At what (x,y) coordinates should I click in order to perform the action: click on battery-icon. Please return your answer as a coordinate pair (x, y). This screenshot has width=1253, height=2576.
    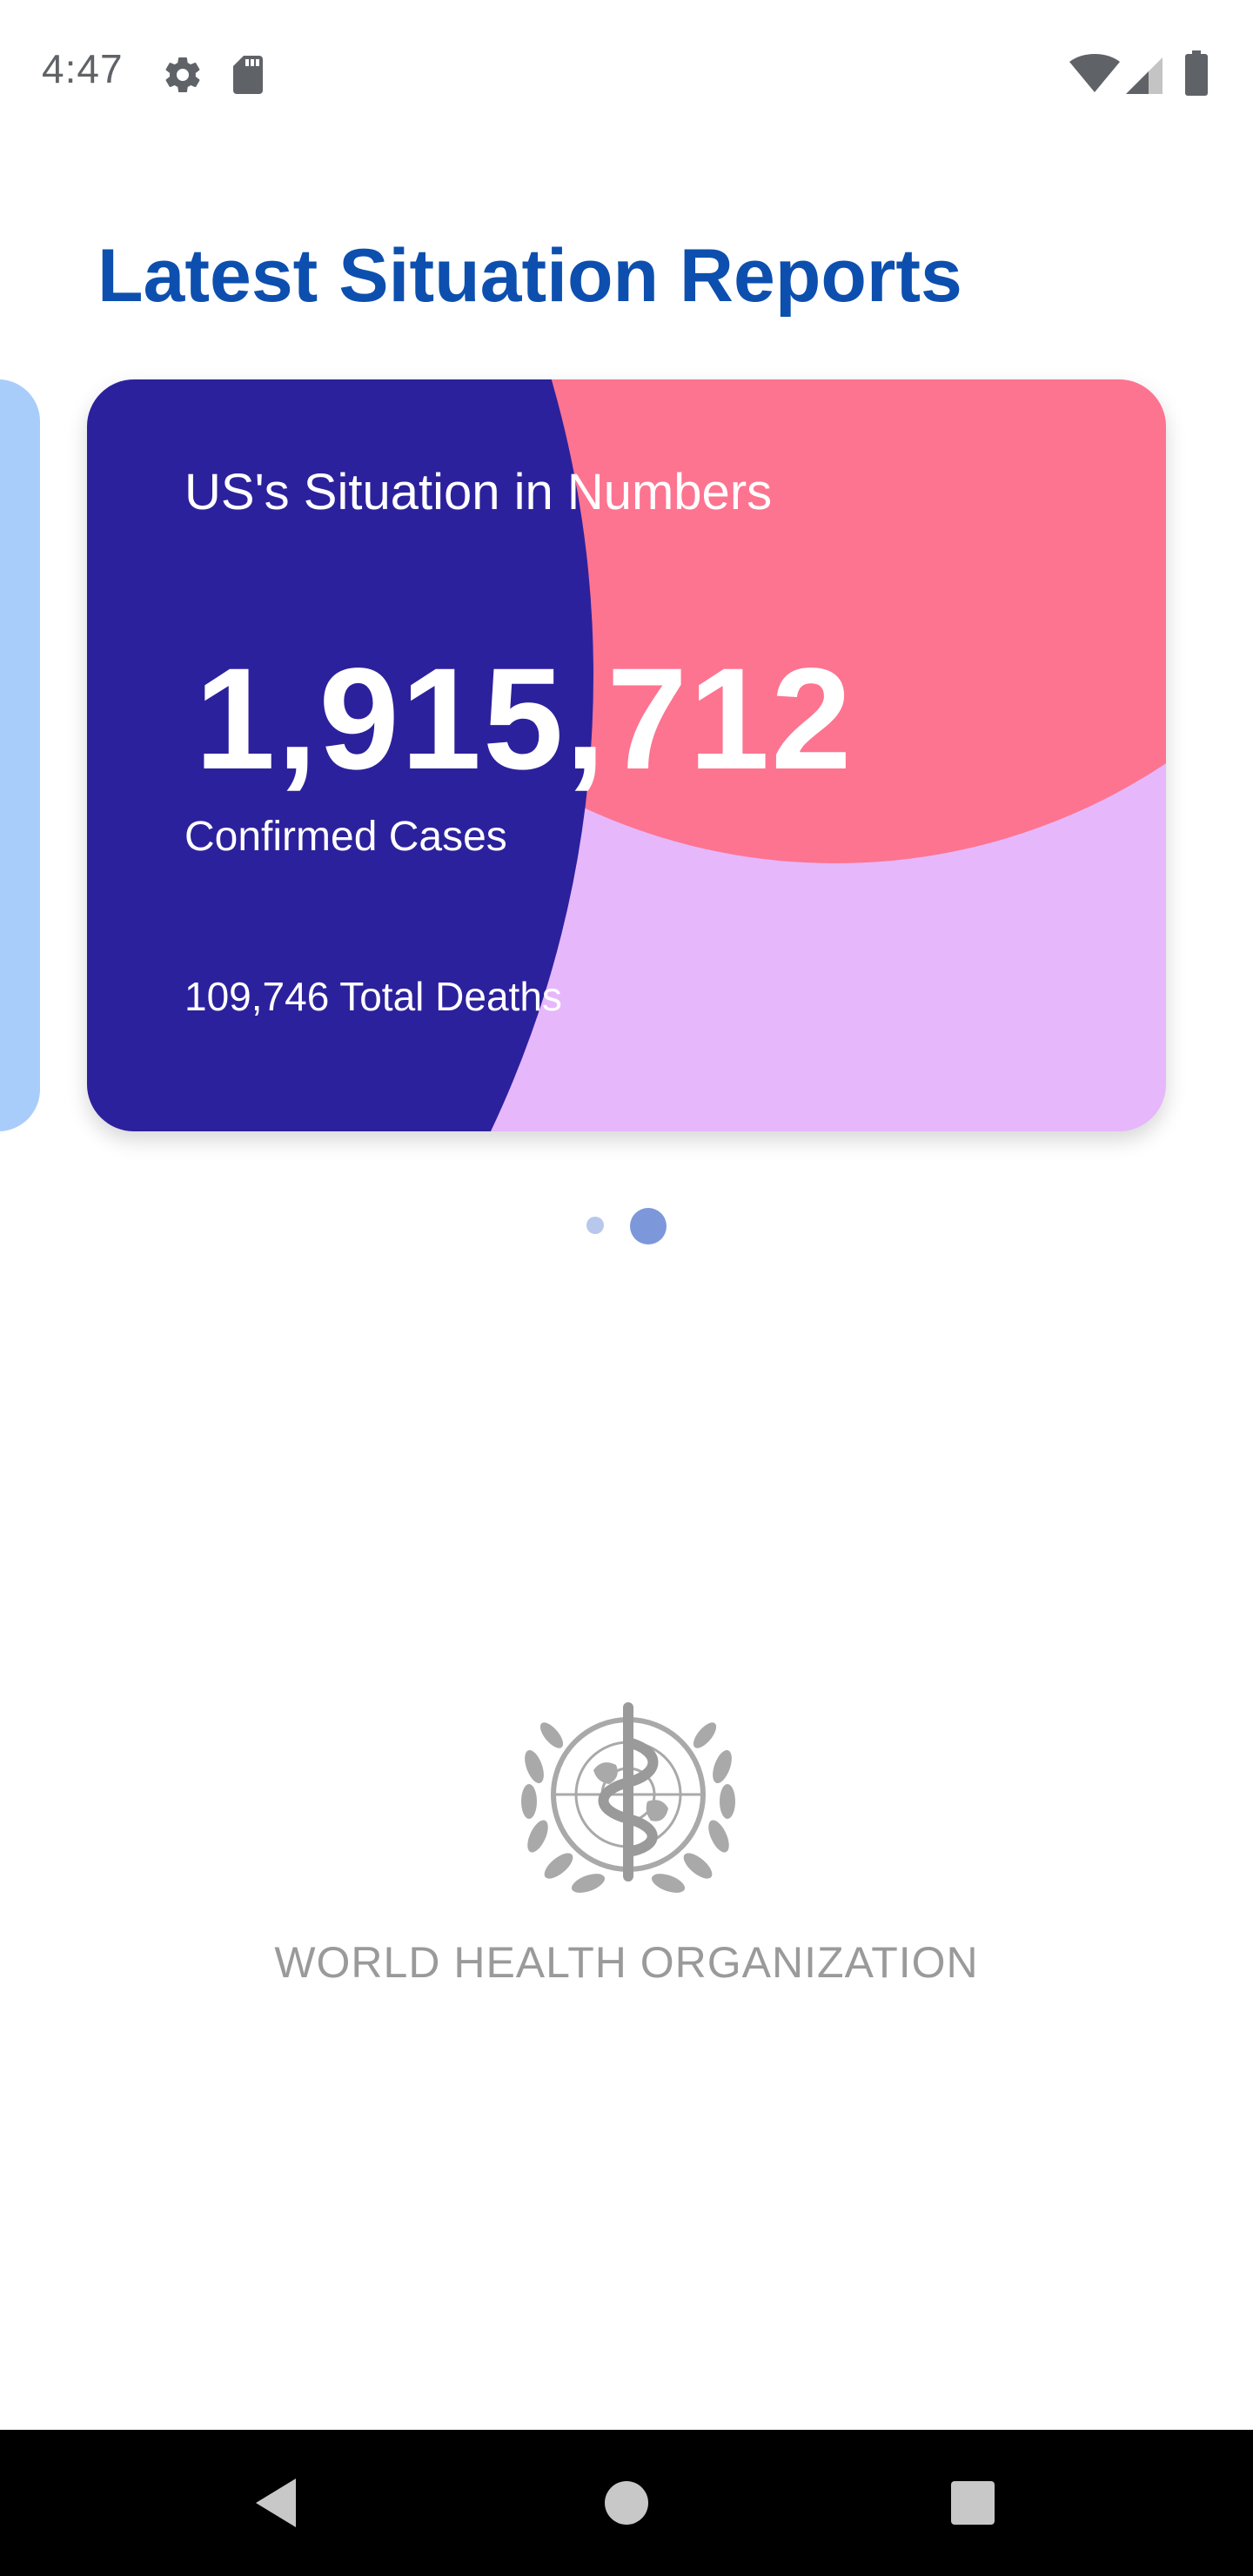
    Looking at the image, I should click on (1196, 75).